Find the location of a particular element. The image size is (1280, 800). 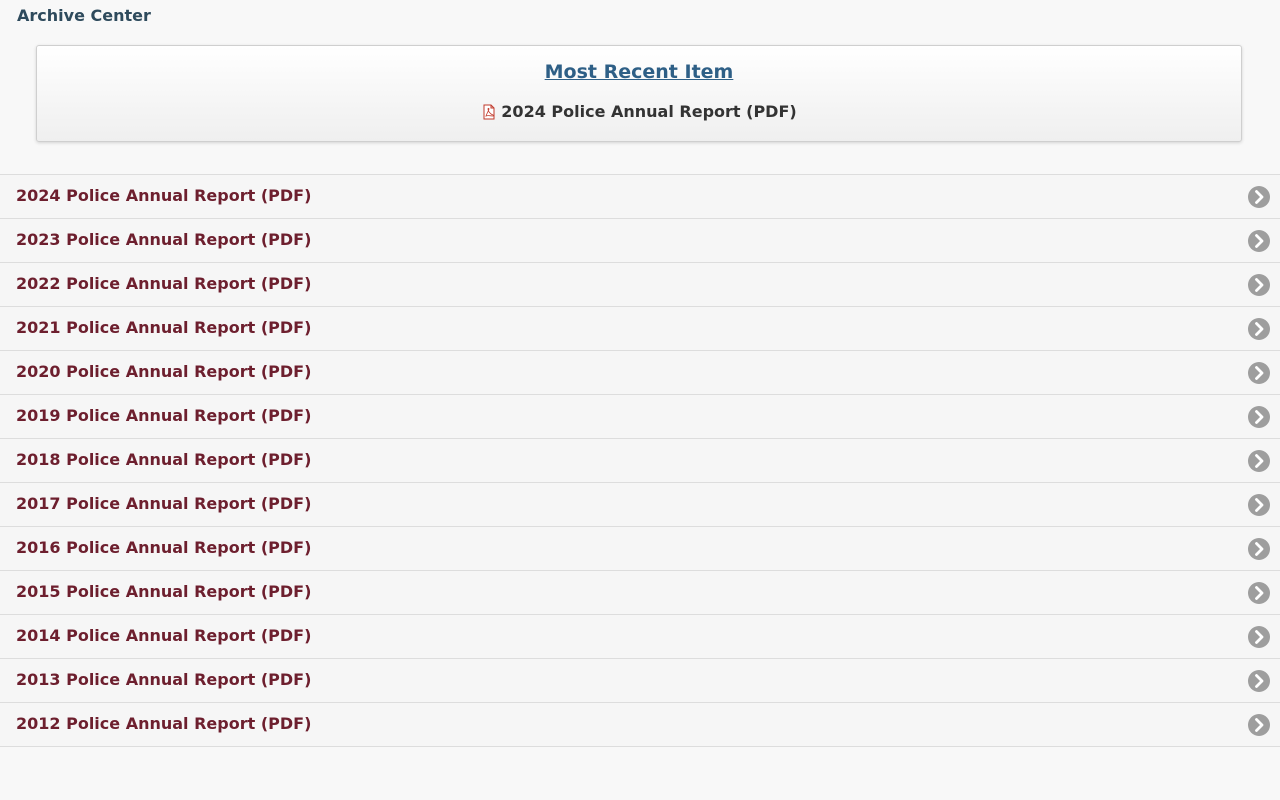

list-item: 2013 Police Annual Report (PDF) is located at coordinates (640, 681).